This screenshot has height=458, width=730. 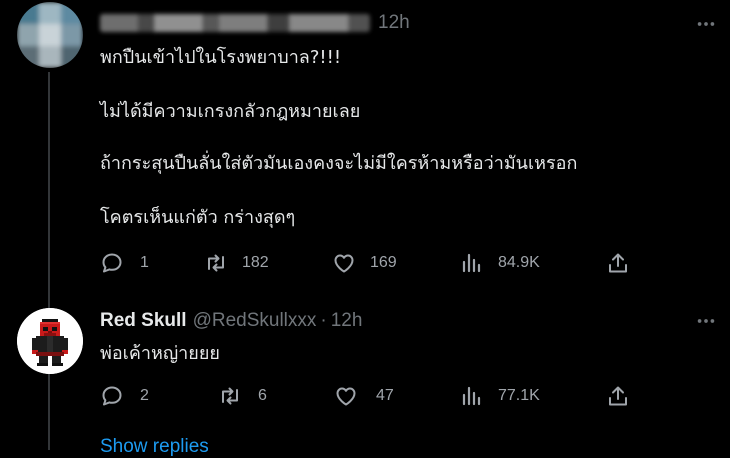 What do you see at coordinates (242, 396) in the screenshot?
I see `repost-button: 6` at bounding box center [242, 396].